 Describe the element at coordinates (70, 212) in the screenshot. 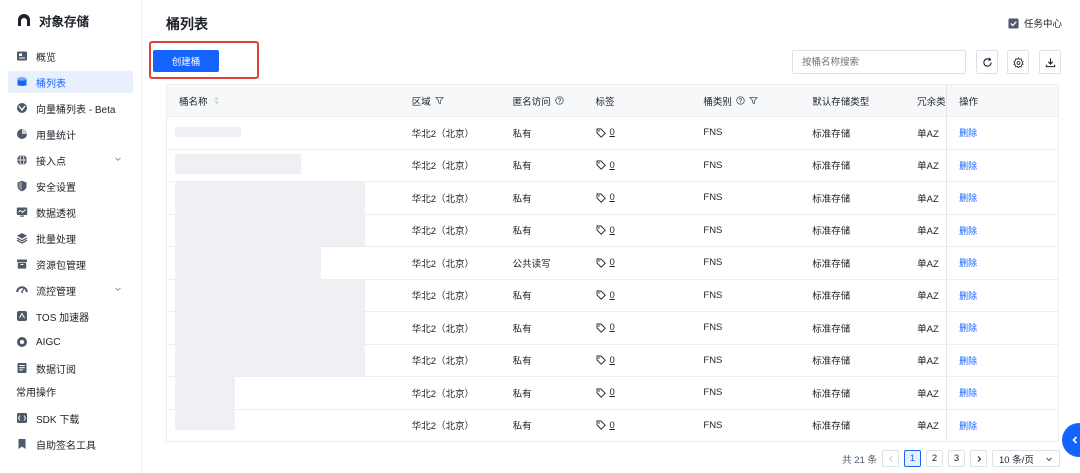

I see `sidebar-item-6: 数据透视` at that location.